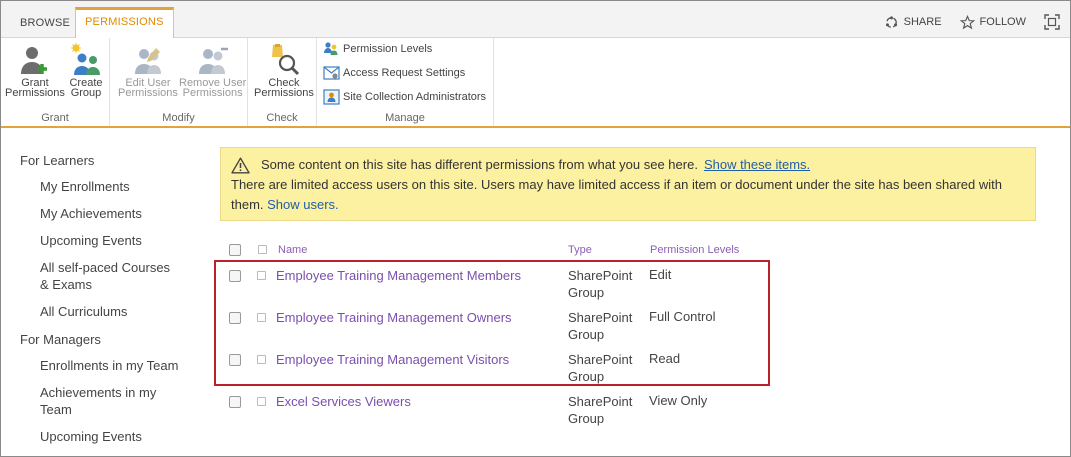 The width and height of the screenshot is (1071, 457). Describe the element at coordinates (891, 21) in the screenshot. I see `share-icon` at that location.